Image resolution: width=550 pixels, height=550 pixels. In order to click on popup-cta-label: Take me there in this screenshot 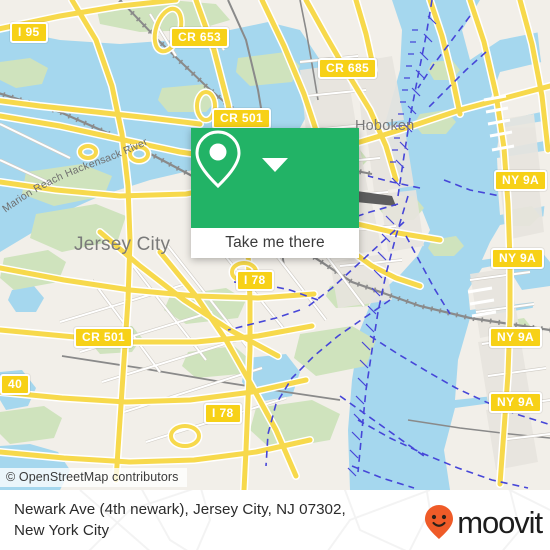, I will do `click(275, 242)`.